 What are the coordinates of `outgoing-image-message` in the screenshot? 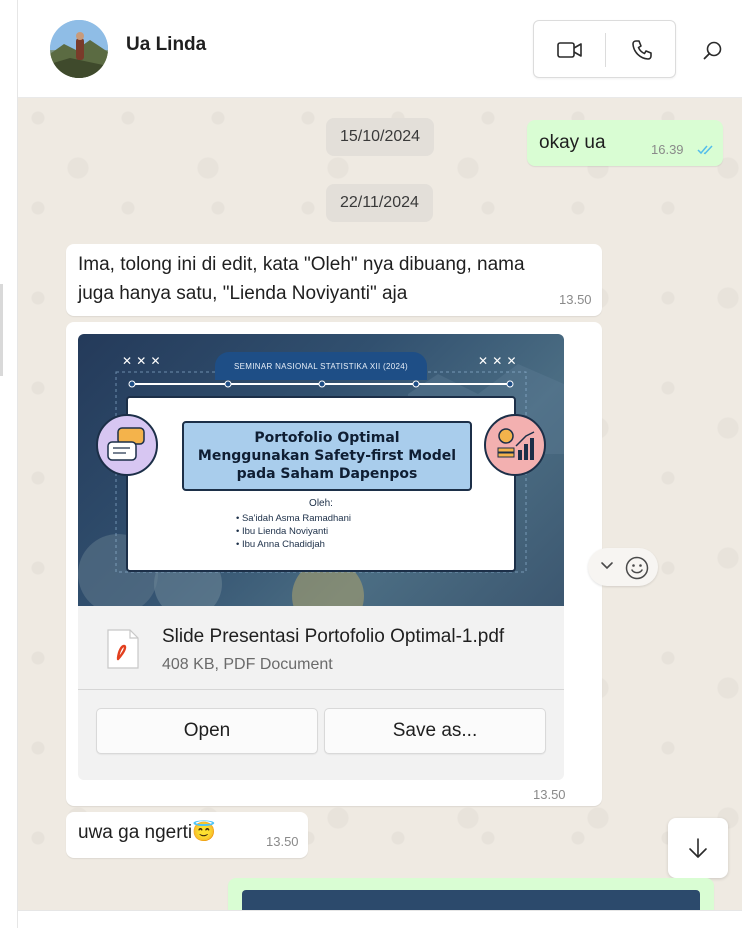 It's located at (471, 894).